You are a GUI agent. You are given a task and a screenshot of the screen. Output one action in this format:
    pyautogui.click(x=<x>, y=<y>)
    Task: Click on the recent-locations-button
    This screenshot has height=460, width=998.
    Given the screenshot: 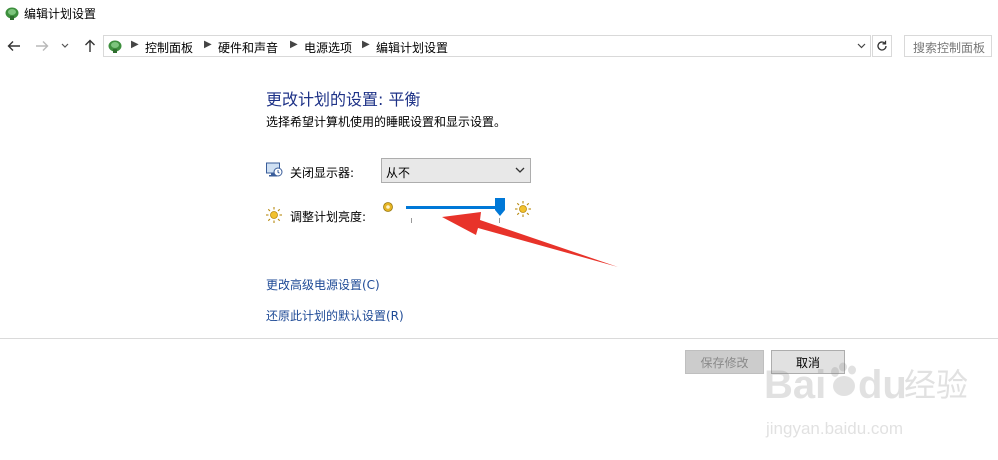 What is the action you would take?
    pyautogui.click(x=65, y=46)
    